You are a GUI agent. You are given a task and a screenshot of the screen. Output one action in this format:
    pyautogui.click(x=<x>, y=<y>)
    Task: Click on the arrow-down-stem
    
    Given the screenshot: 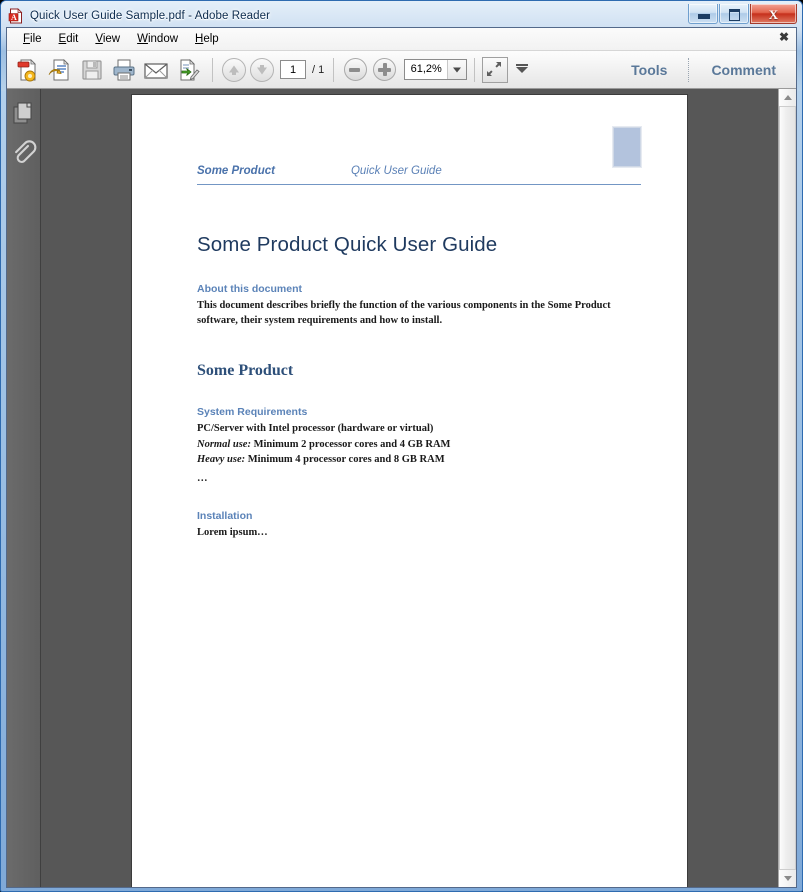 What is the action you would take?
    pyautogui.click(x=262, y=67)
    